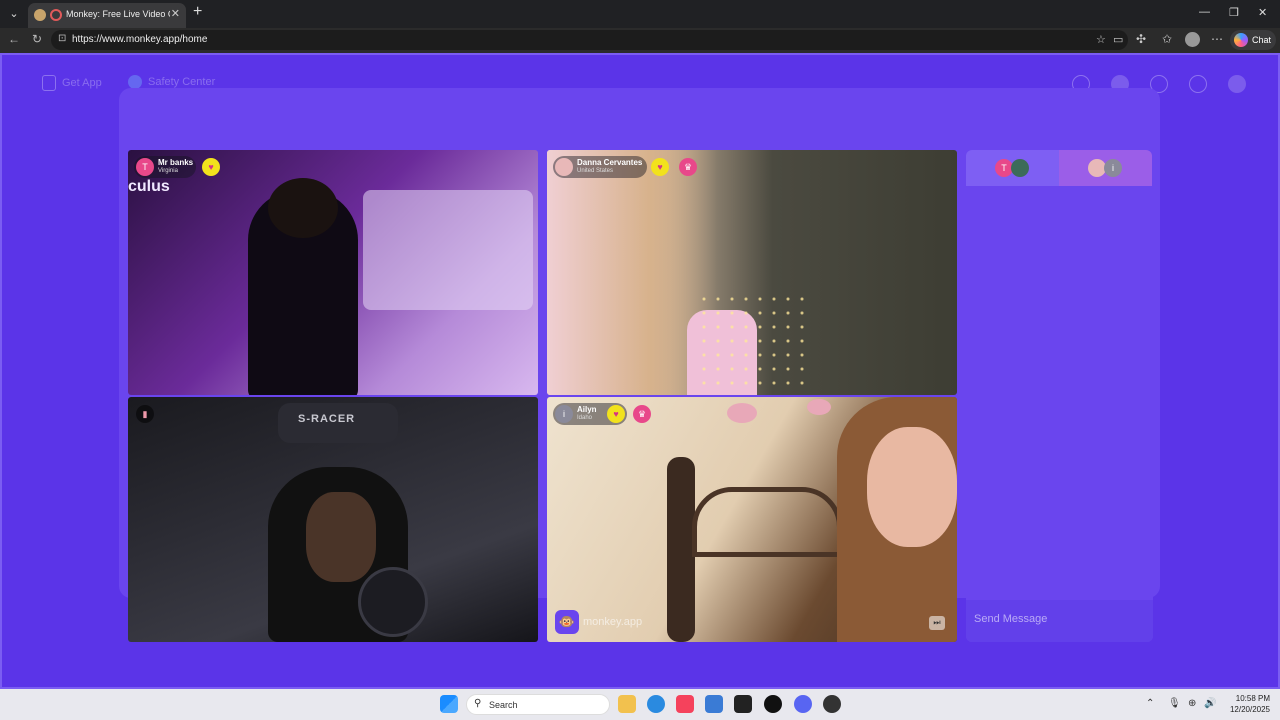 The height and width of the screenshot is (720, 1280). I want to click on extensions-icon: ✣, so click(1141, 39).